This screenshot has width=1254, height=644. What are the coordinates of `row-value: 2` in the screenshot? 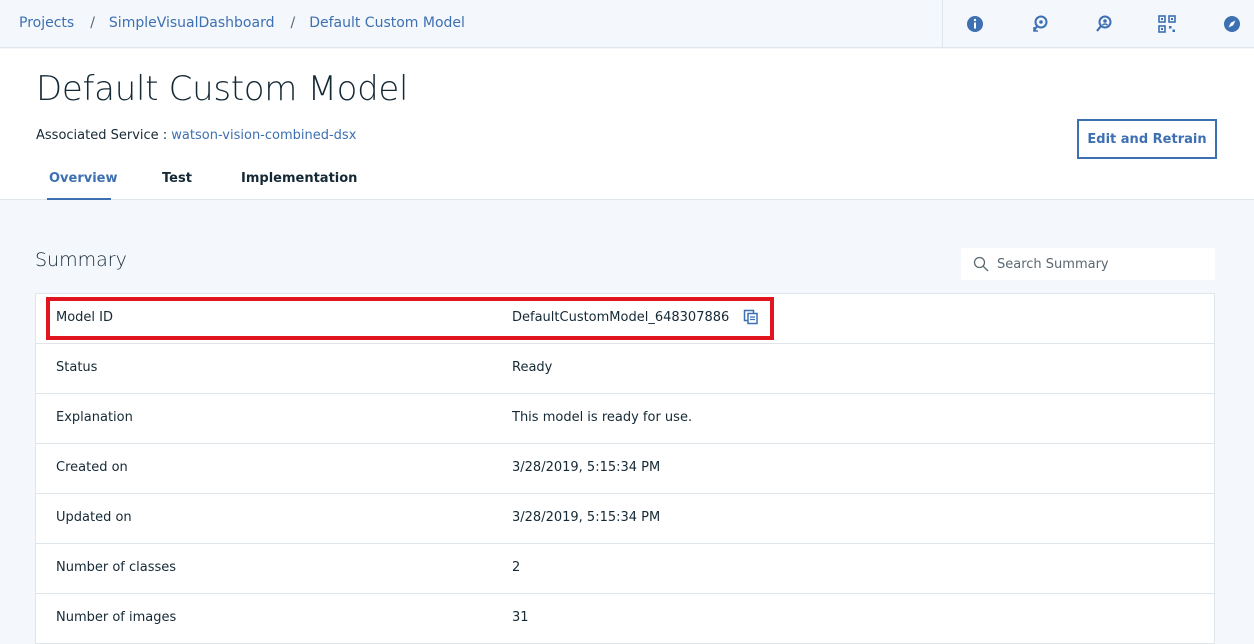 It's located at (516, 567).